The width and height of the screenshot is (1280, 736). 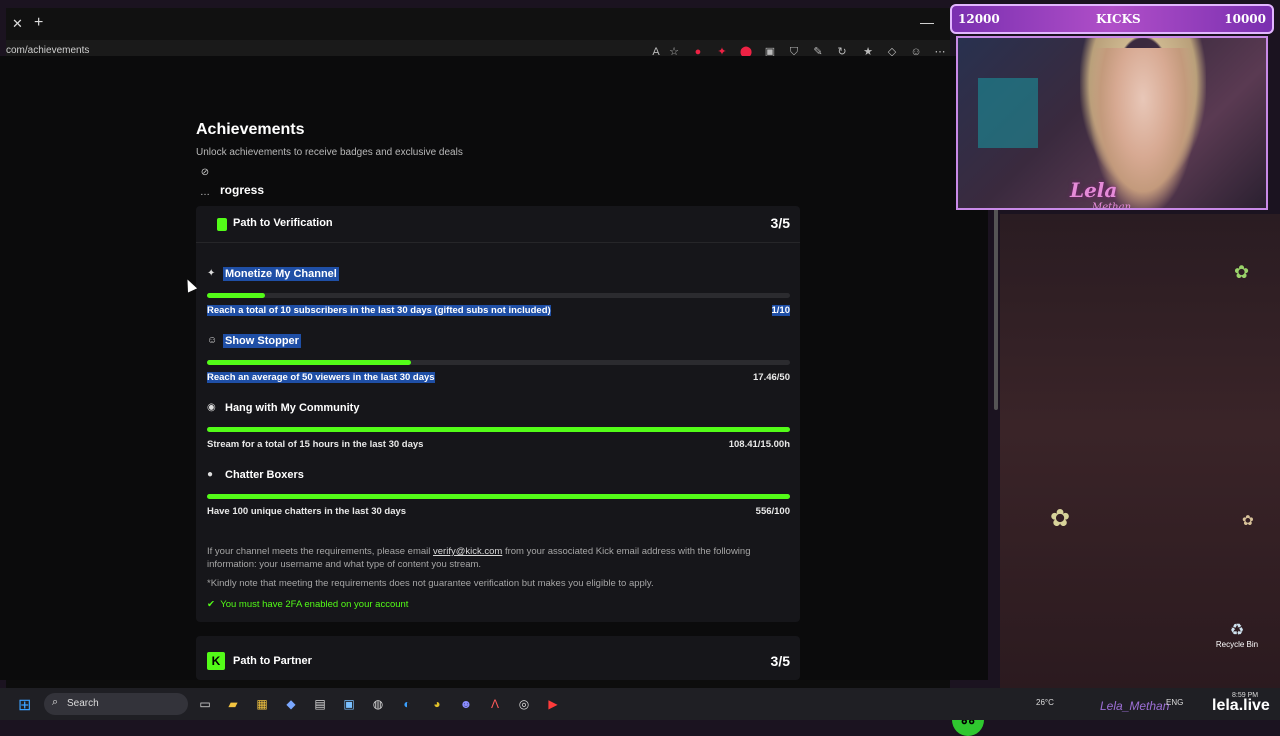 What do you see at coordinates (1140, 452) in the screenshot?
I see `wallpaper-scene: ✿ ✿ ✿` at bounding box center [1140, 452].